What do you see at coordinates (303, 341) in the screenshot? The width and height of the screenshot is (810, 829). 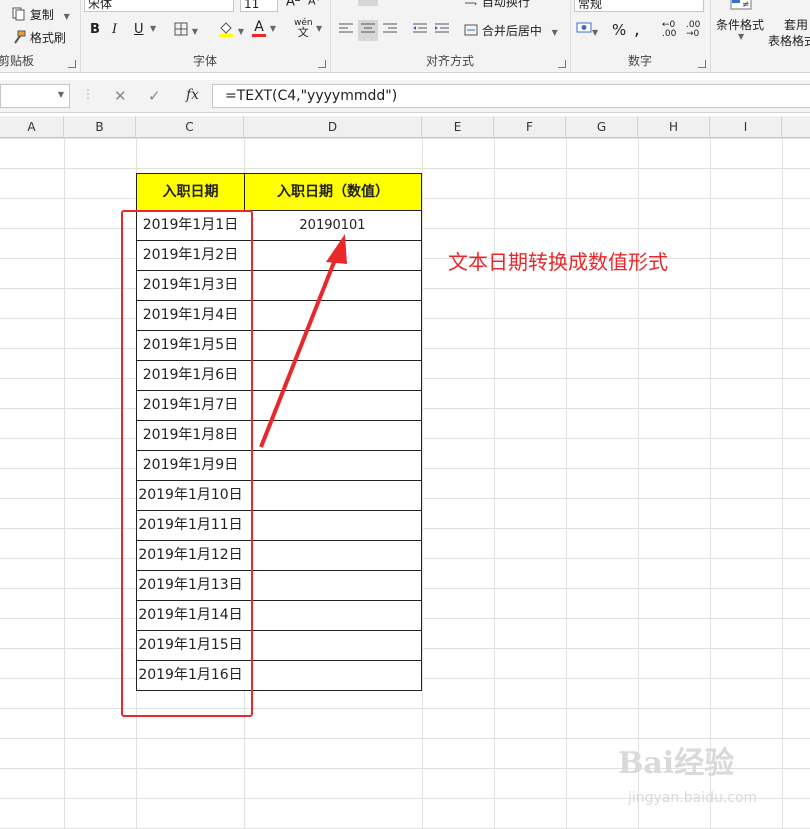 I see `arrow-annotation` at bounding box center [303, 341].